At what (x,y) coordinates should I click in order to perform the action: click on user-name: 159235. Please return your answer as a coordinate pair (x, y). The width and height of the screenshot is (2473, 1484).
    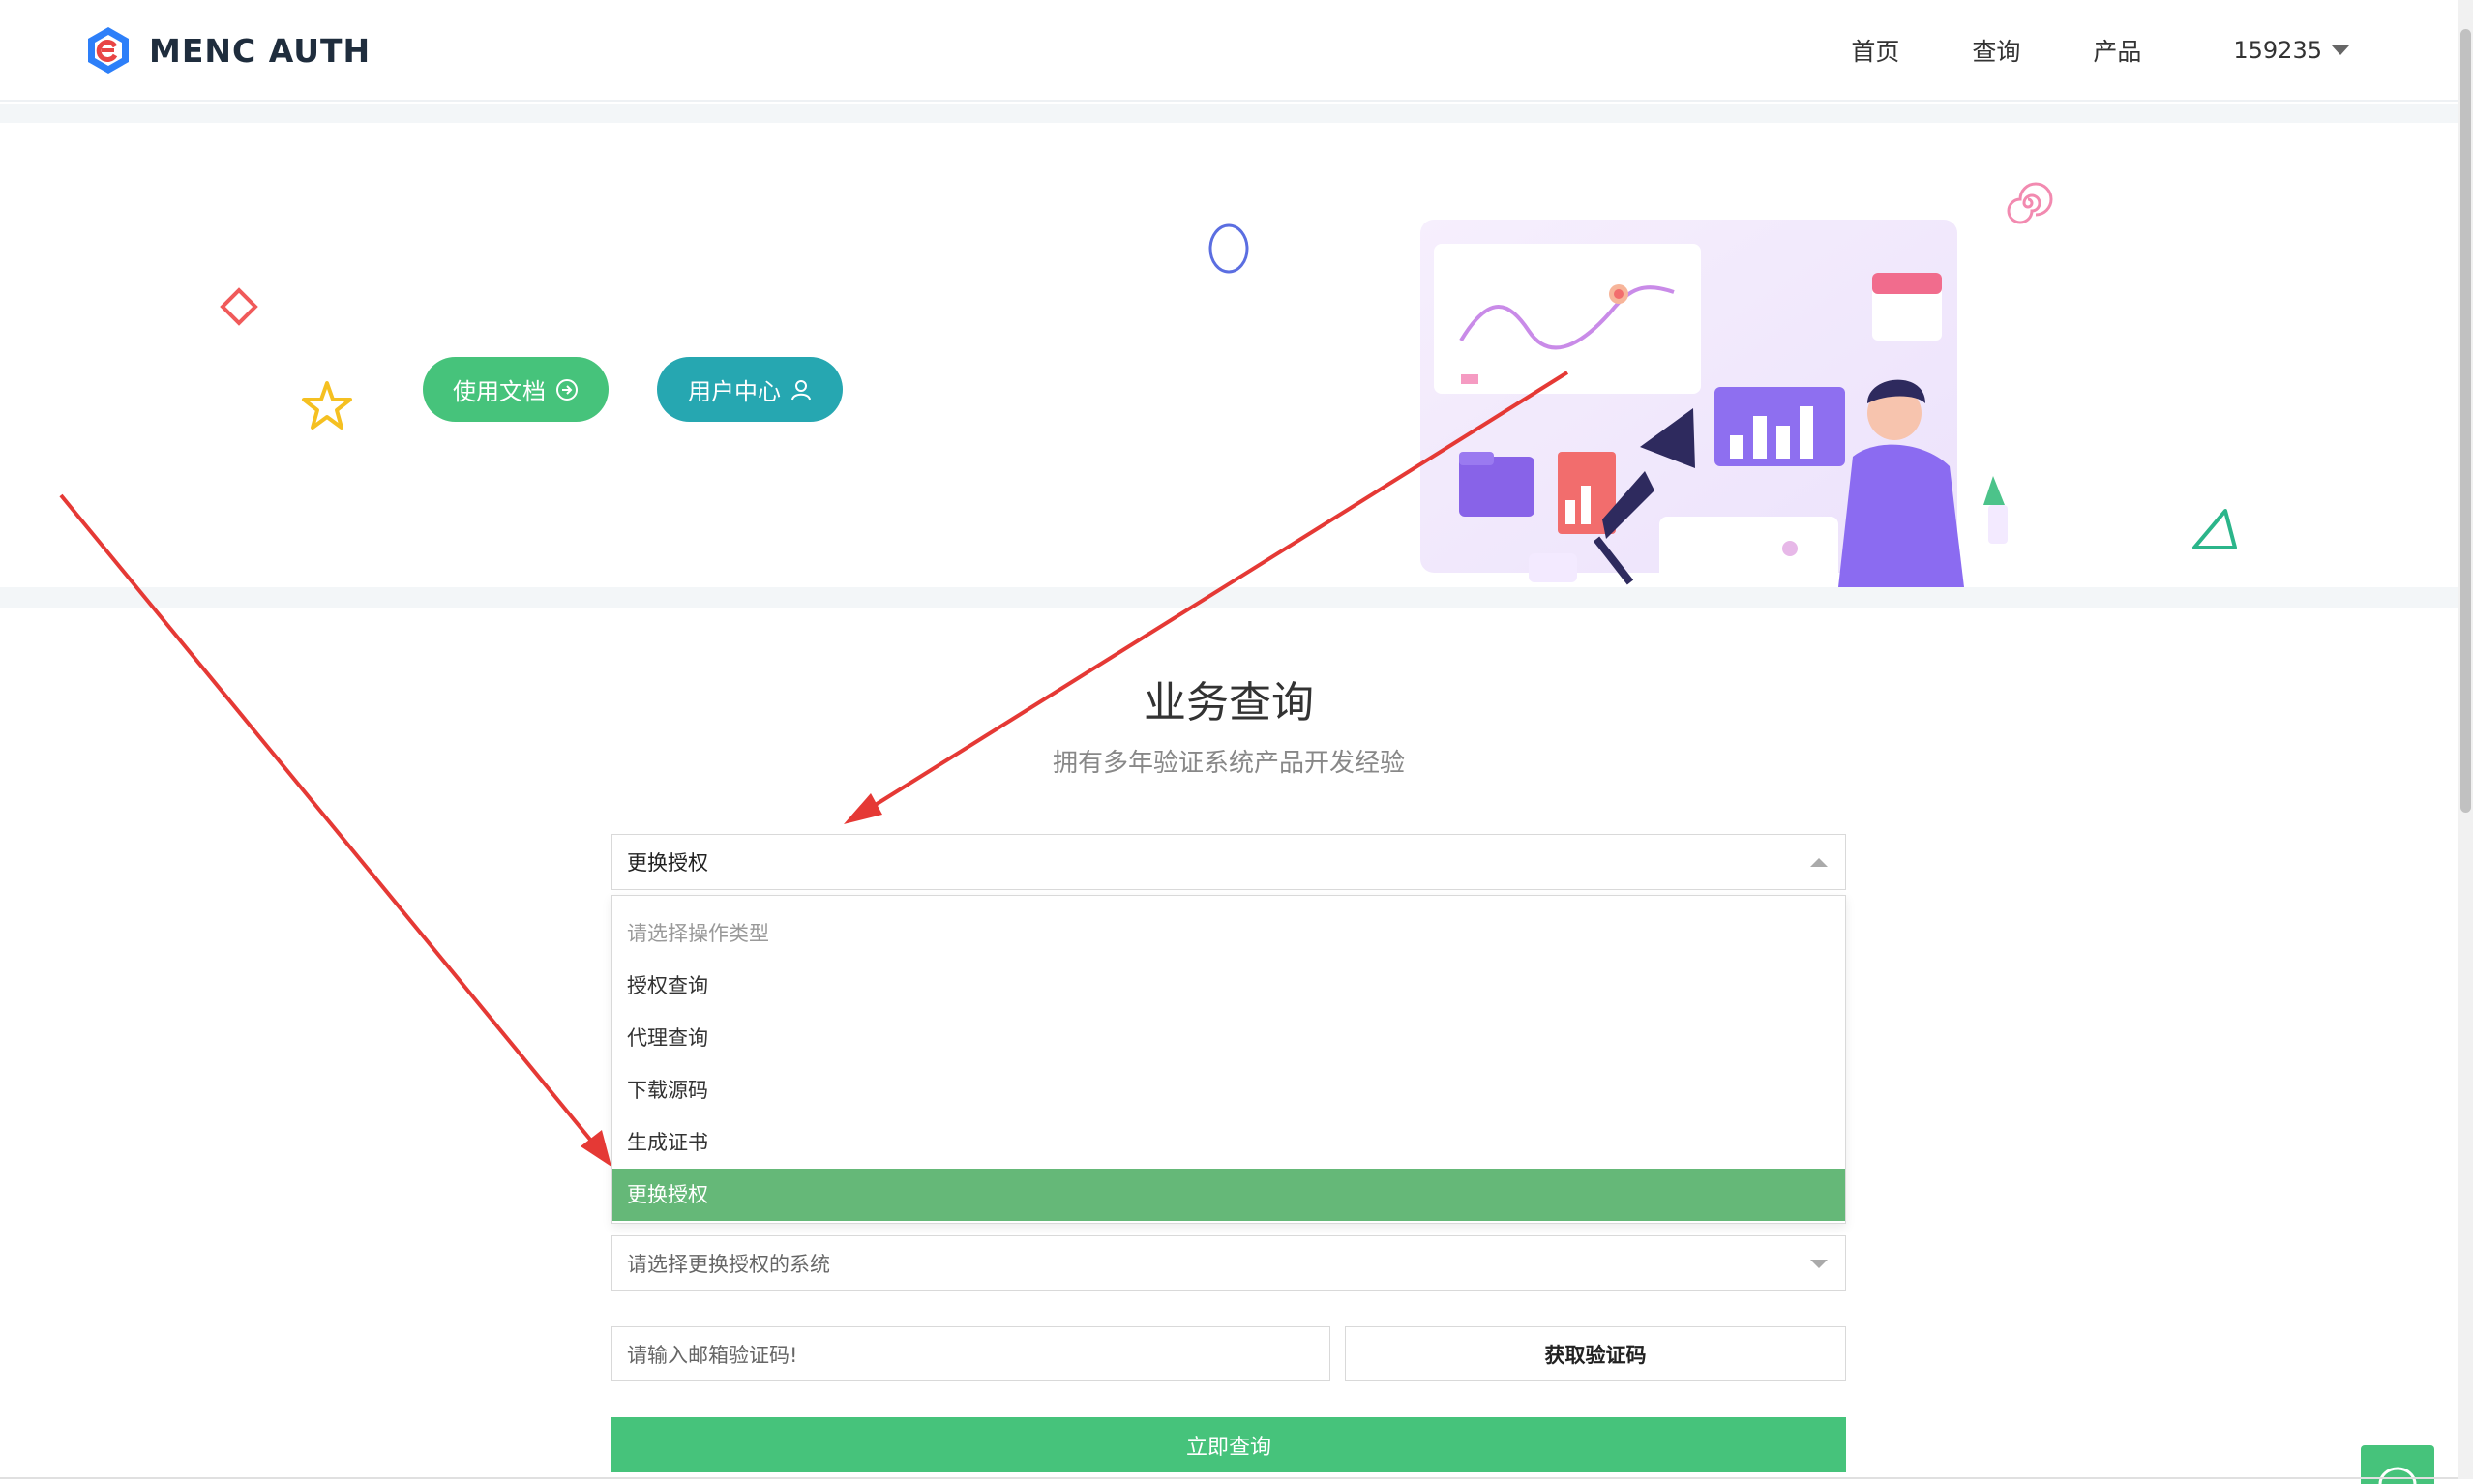
    Looking at the image, I should click on (2277, 50).